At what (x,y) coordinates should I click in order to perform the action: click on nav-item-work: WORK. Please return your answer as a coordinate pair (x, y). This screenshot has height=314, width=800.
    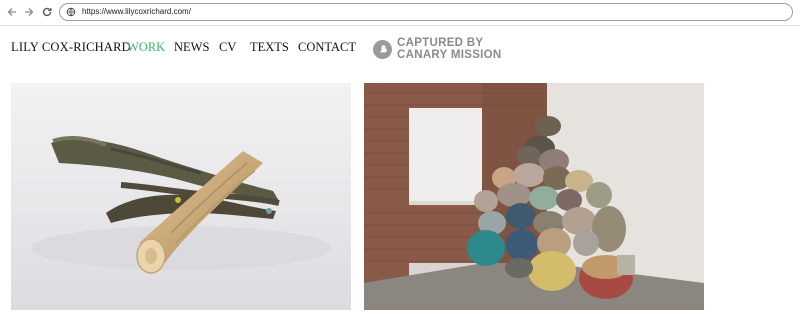
    Looking at the image, I should click on (146, 47).